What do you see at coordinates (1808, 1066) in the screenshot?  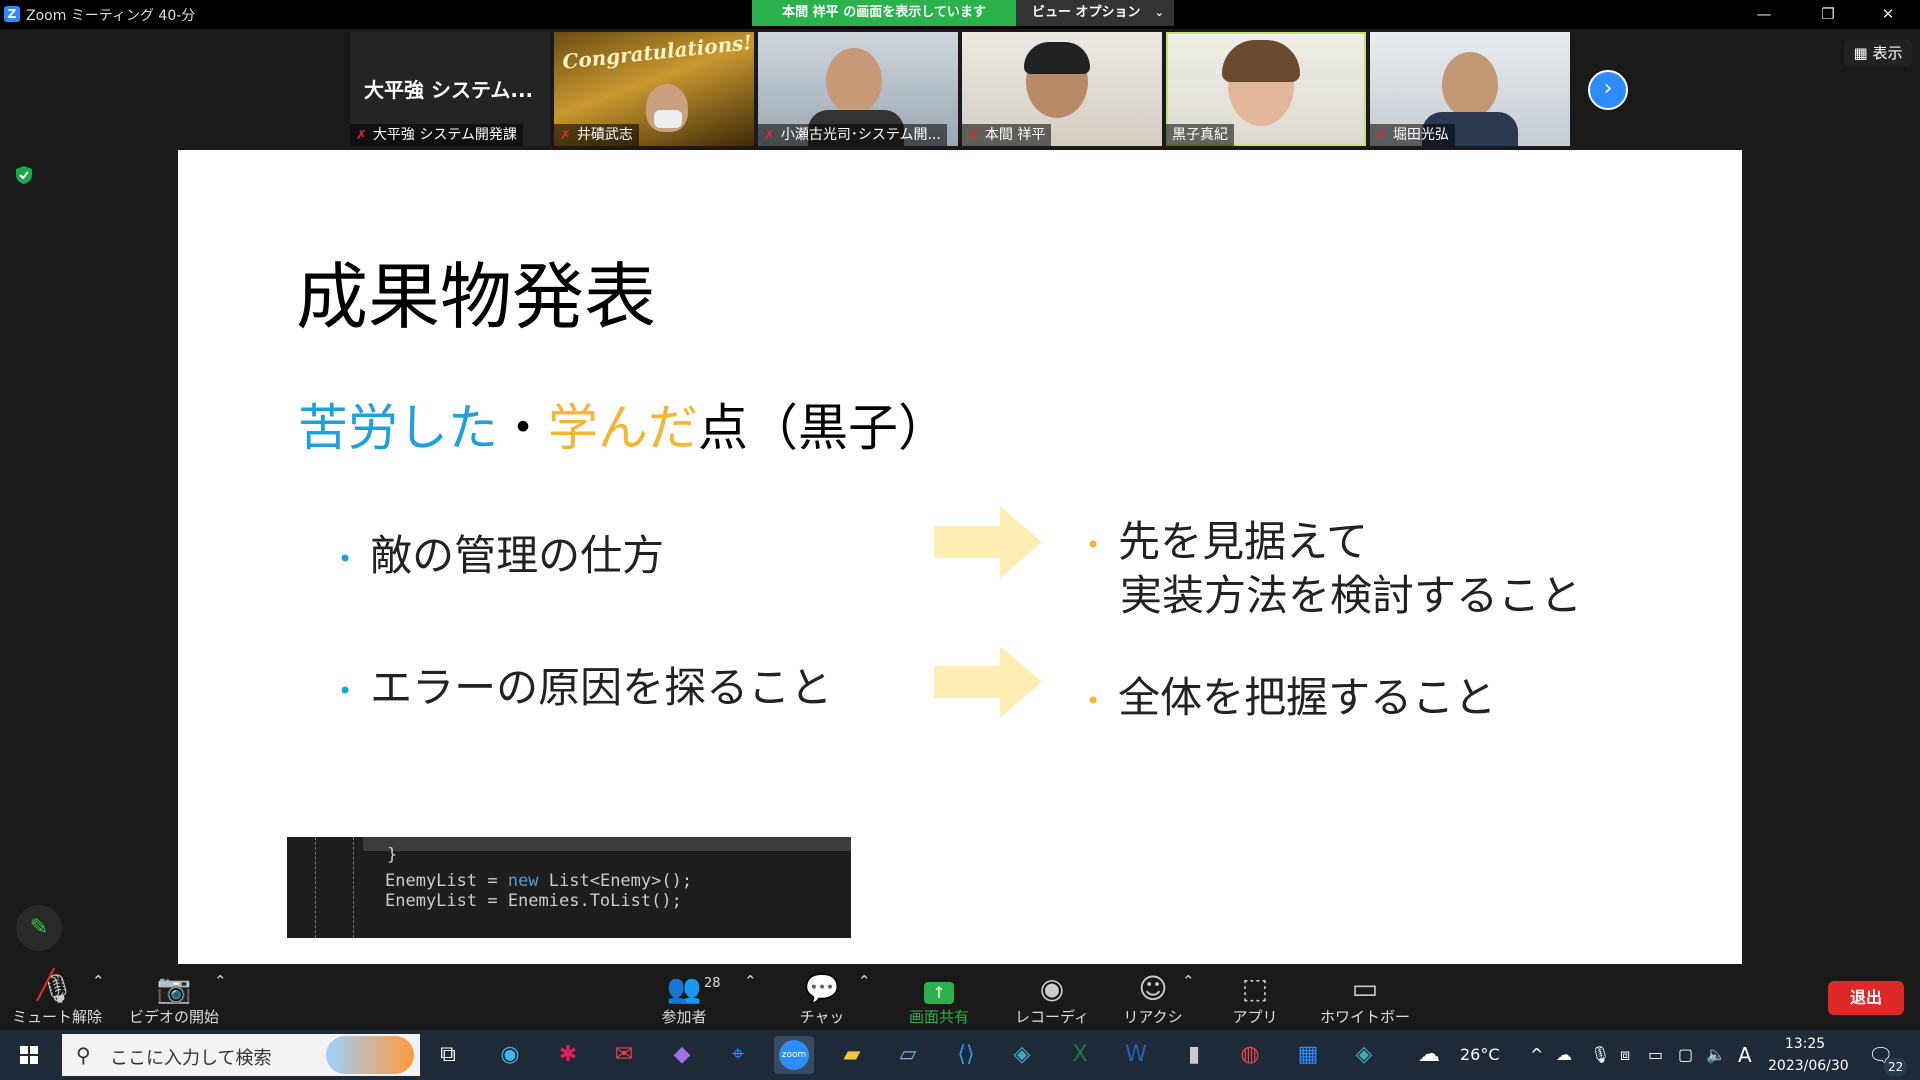 I see `clock-date: 2023/06/30` at bounding box center [1808, 1066].